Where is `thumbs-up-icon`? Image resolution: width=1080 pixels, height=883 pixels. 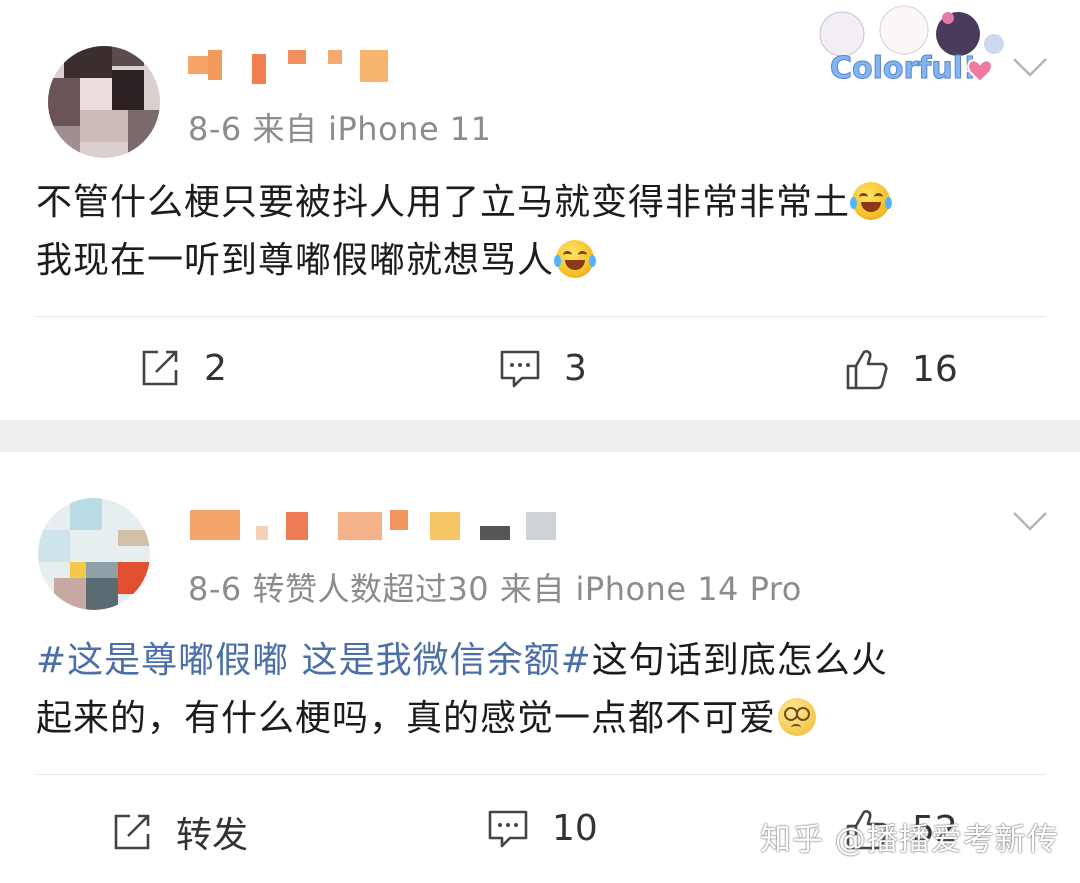 thumbs-up-icon is located at coordinates (867, 370).